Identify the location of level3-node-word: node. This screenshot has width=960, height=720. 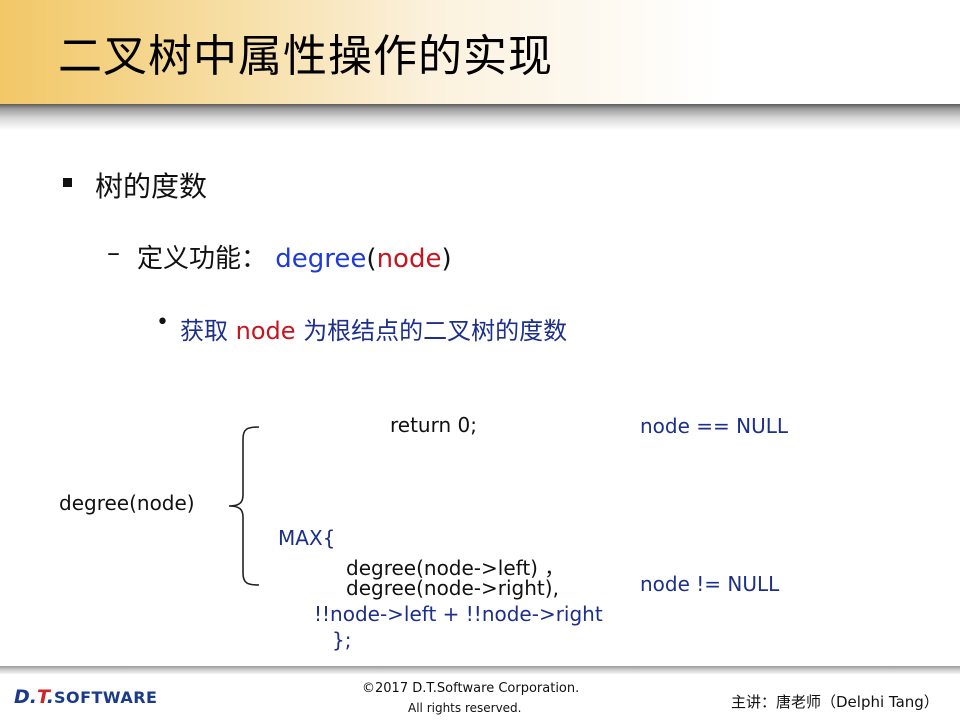
(265, 331).